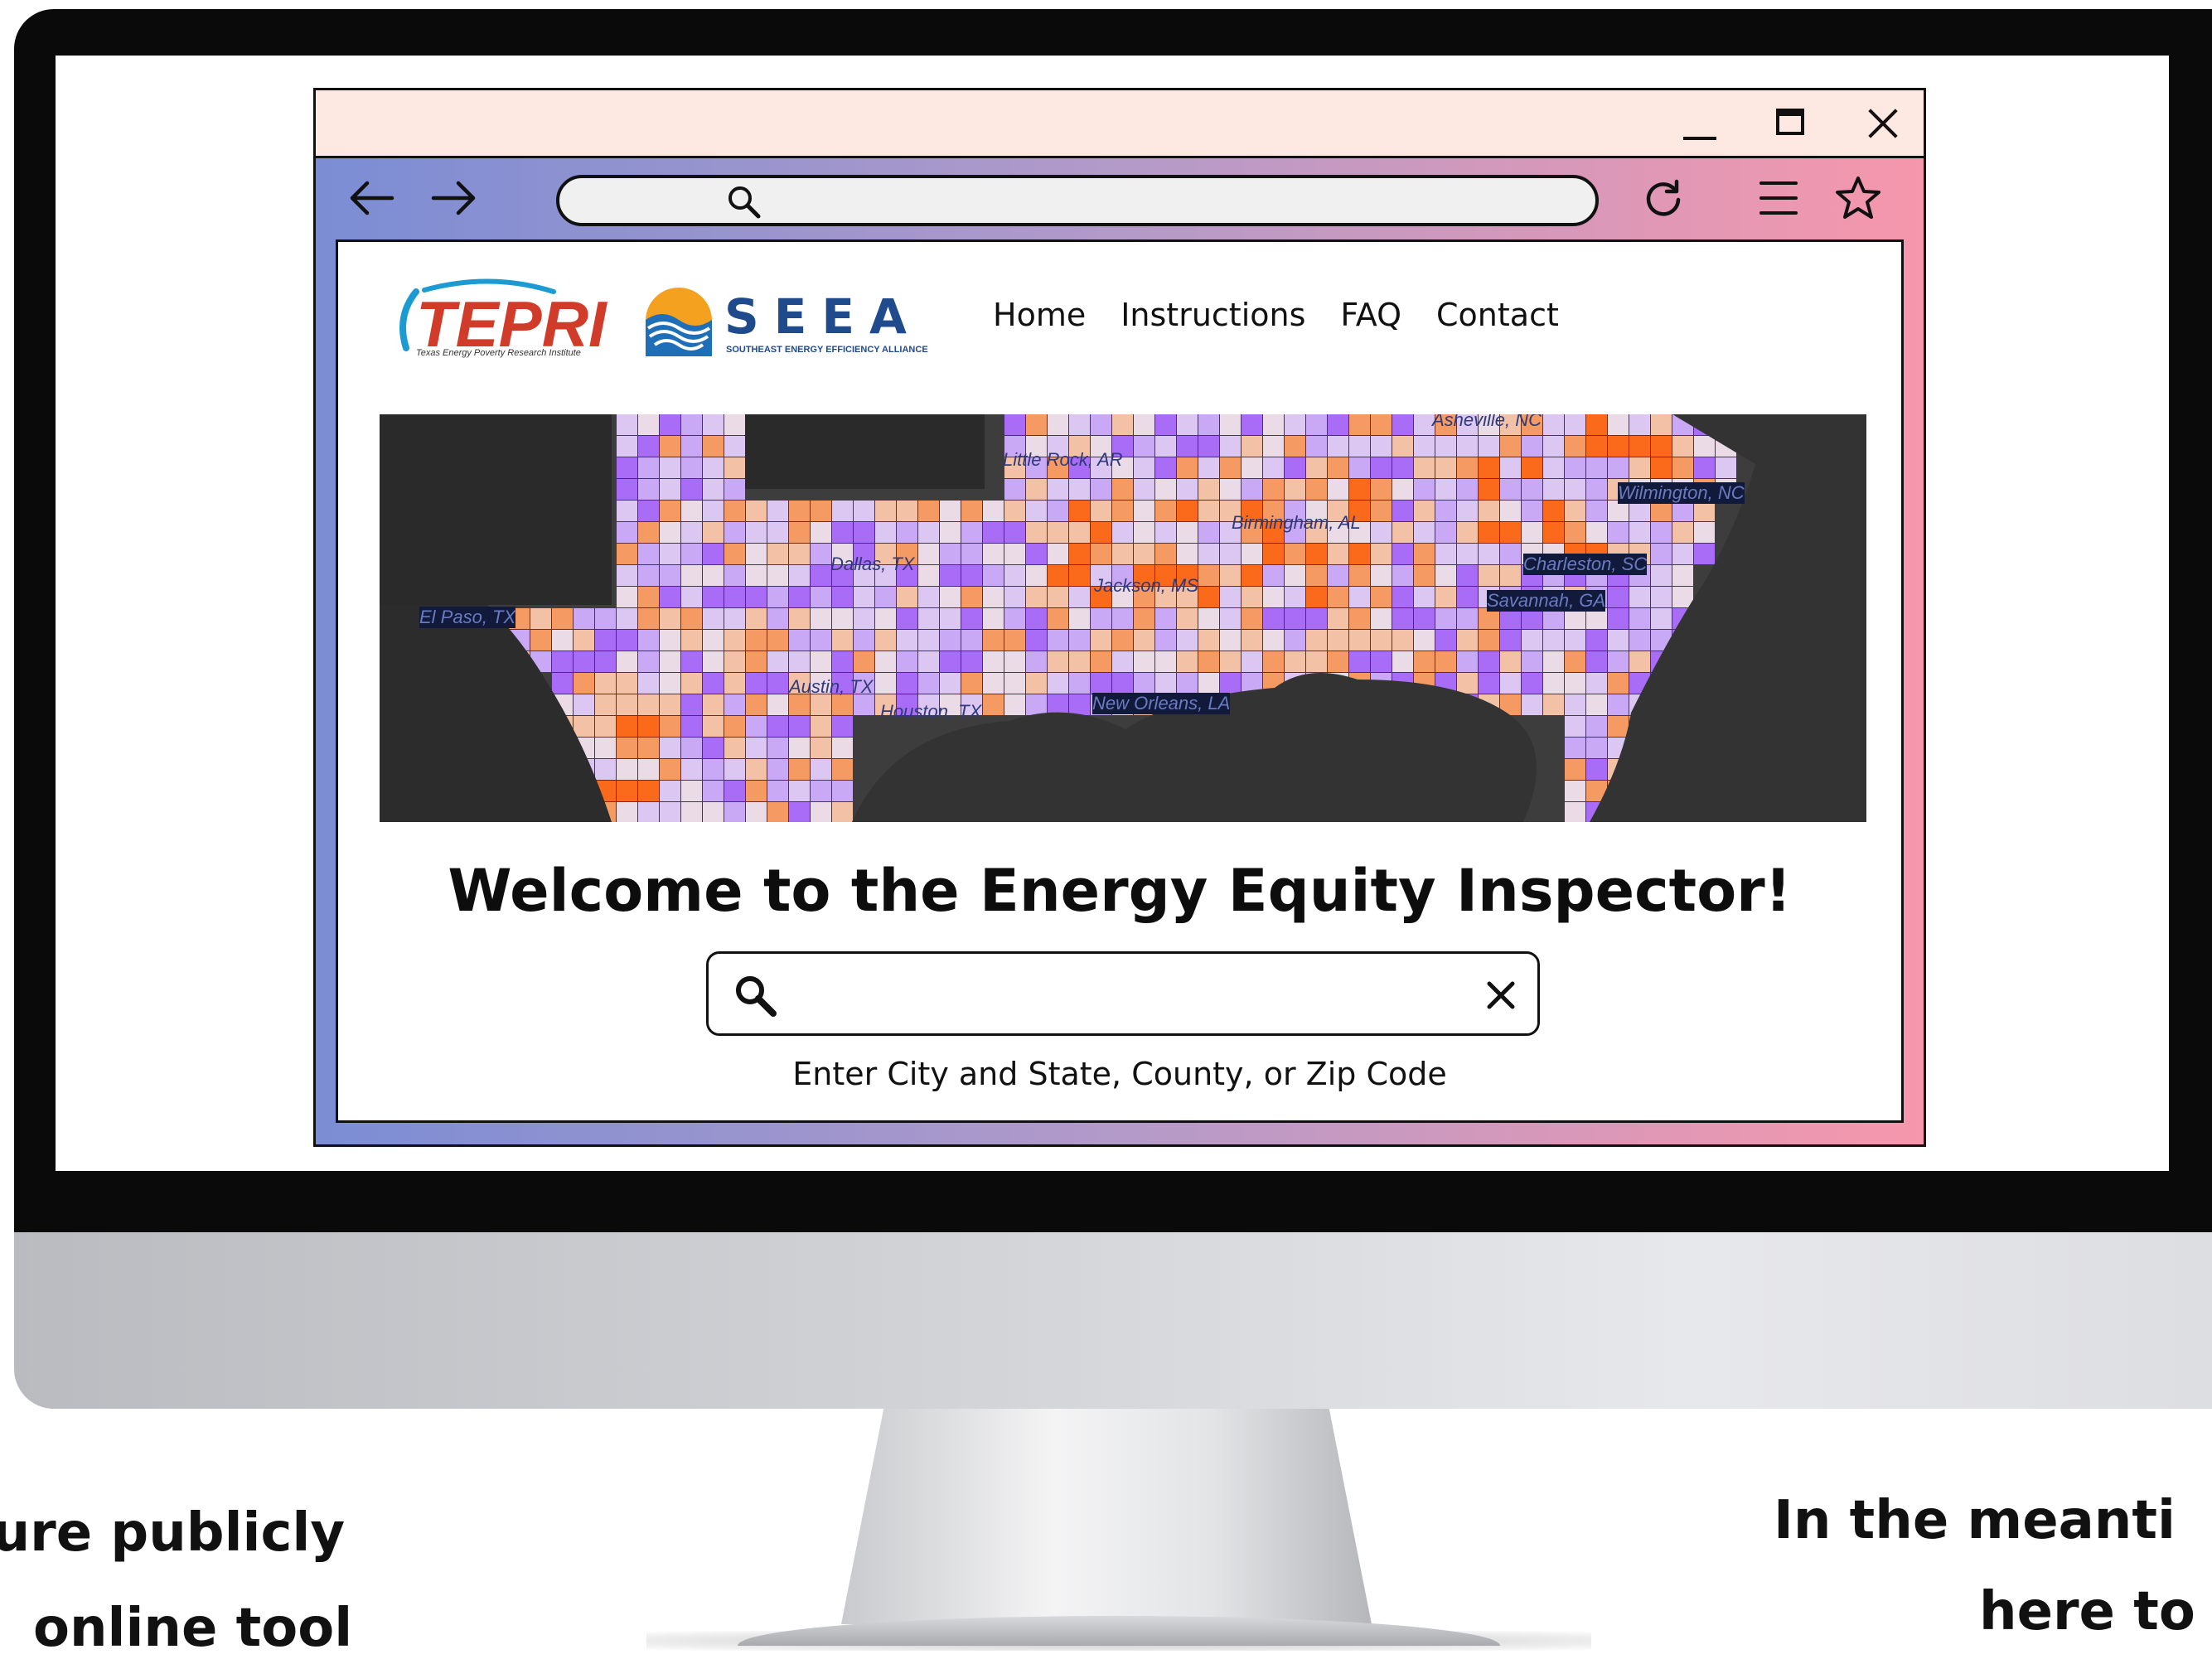 The height and width of the screenshot is (1659, 2212). I want to click on minimize-icon, so click(1700, 123).